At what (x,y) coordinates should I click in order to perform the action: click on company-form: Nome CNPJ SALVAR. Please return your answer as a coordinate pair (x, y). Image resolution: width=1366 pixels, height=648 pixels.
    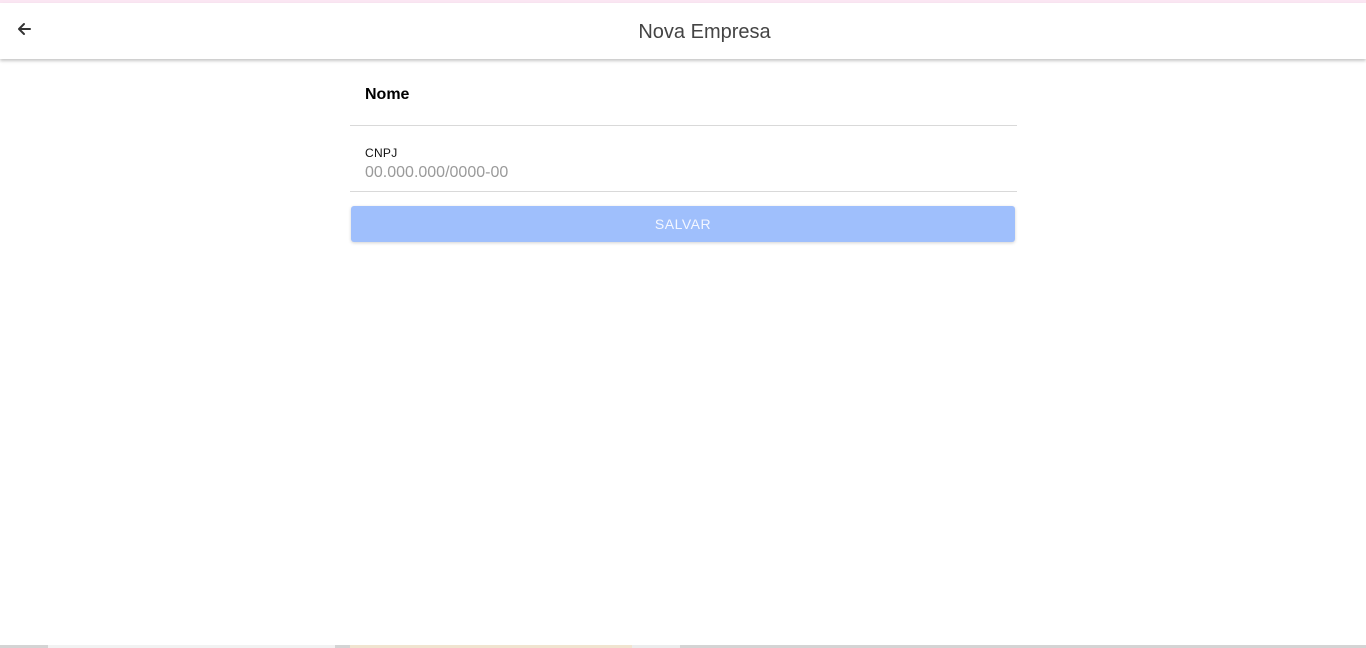
    Looking at the image, I should click on (683, 152).